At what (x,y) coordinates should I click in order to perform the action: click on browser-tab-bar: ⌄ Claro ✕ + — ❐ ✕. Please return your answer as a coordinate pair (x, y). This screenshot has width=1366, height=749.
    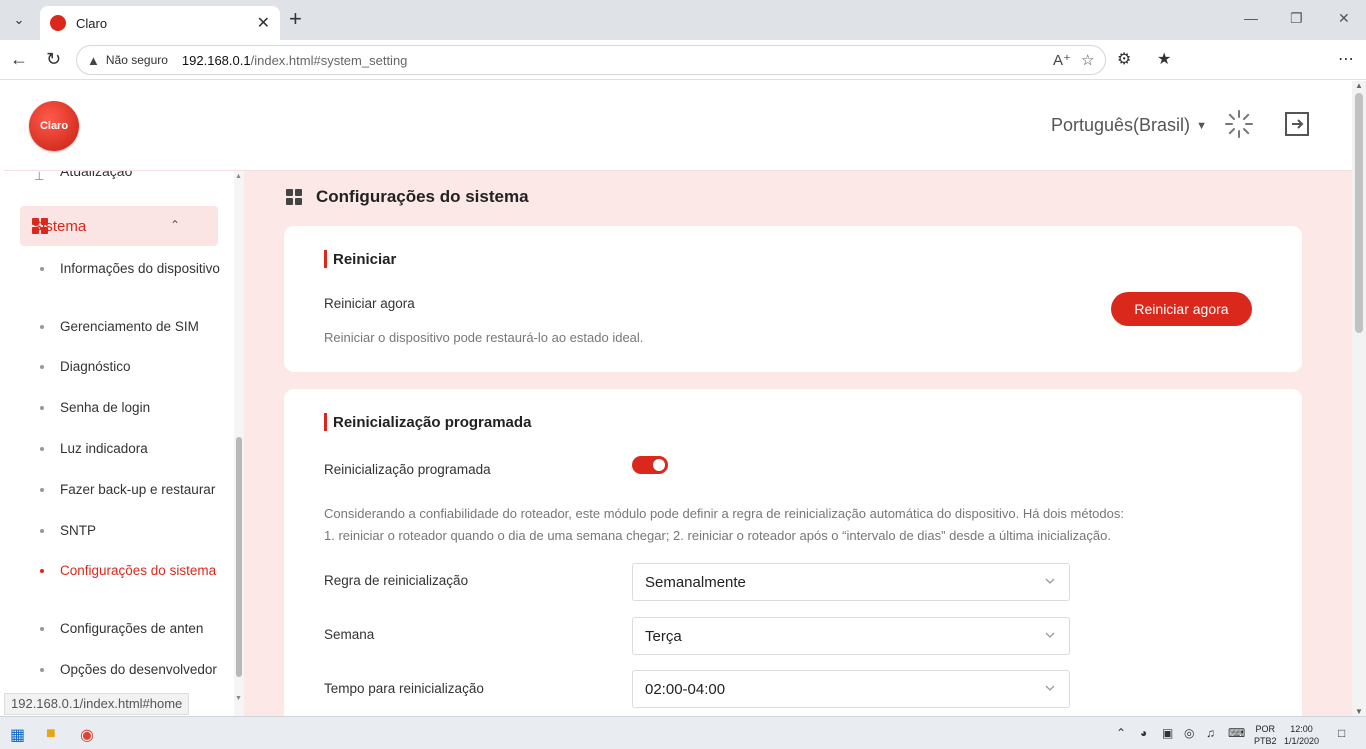
    Looking at the image, I should click on (683, 20).